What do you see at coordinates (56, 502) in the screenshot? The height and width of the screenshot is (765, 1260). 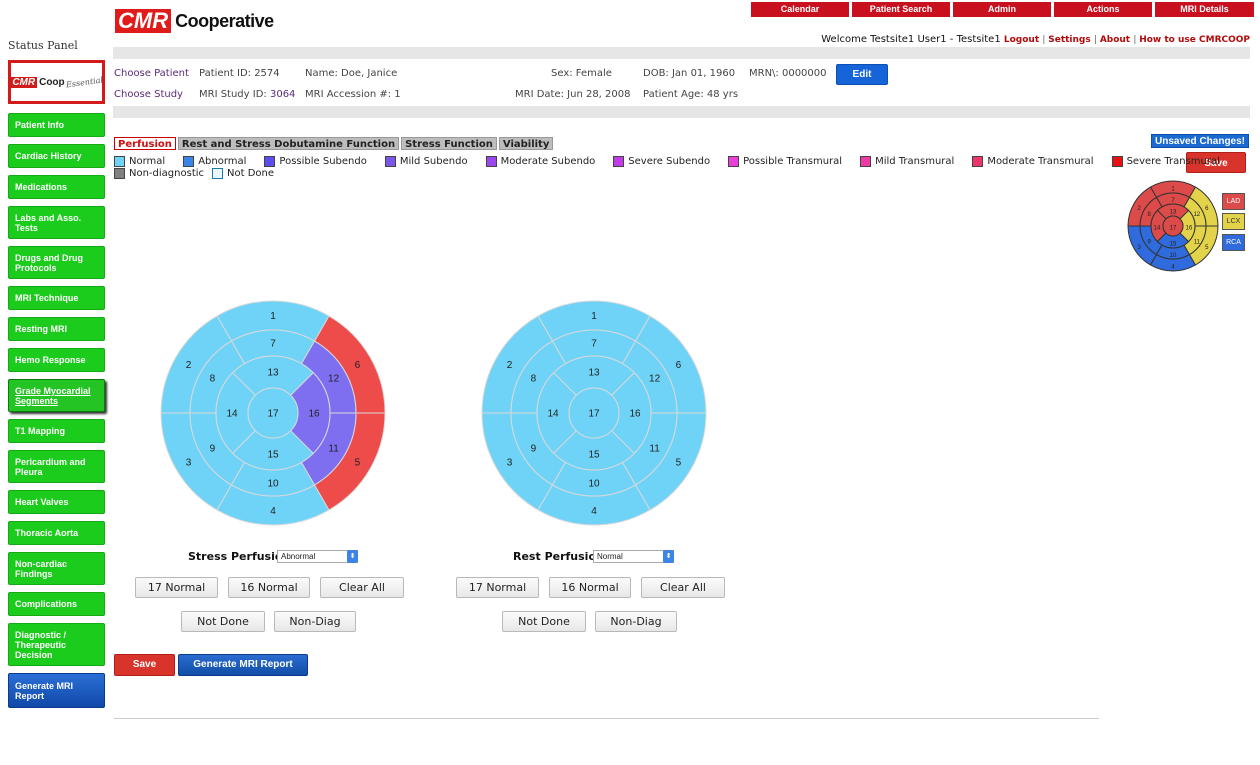 I see `sidebar-item-heart-valves: Heart Valves` at bounding box center [56, 502].